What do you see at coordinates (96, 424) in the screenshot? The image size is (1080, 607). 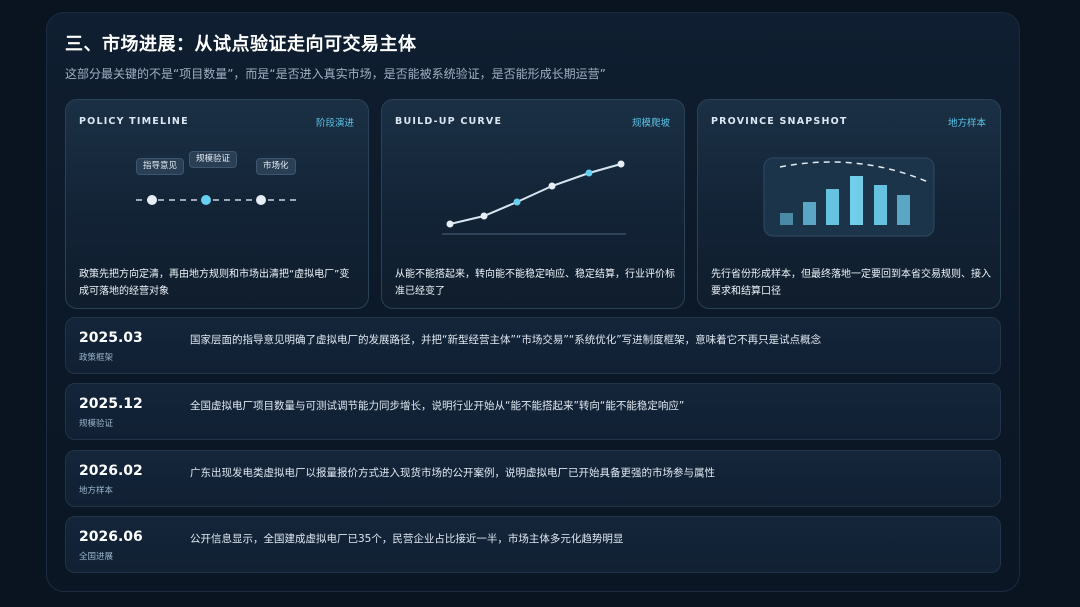 I see `row-tag: 规模验证` at bounding box center [96, 424].